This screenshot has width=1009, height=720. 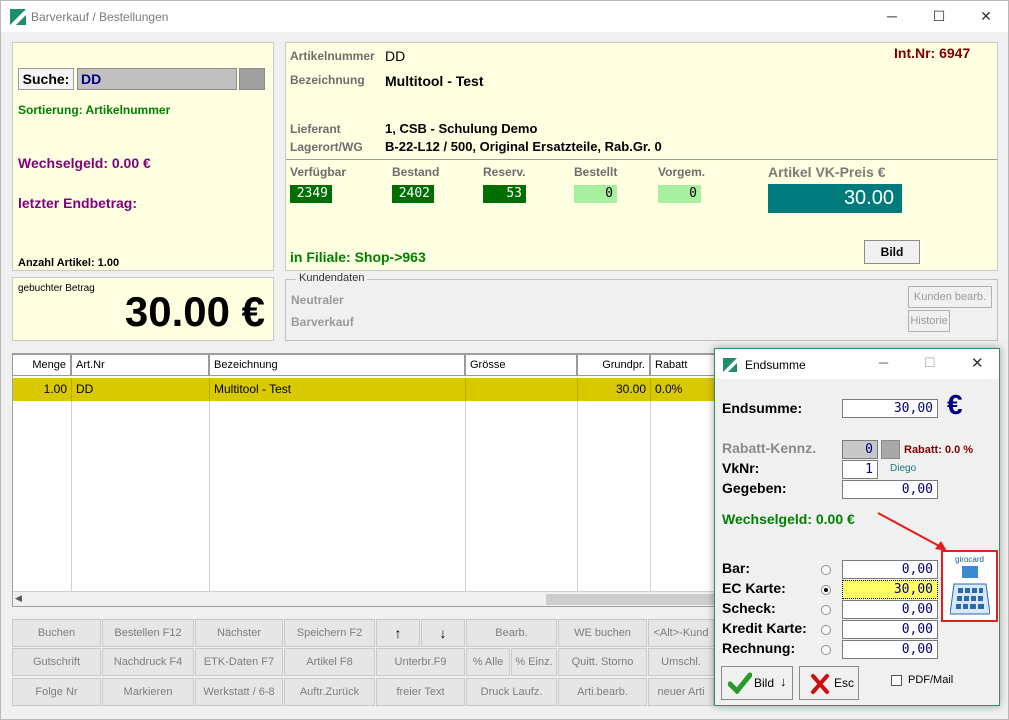 What do you see at coordinates (829, 683) in the screenshot?
I see `dialog-esc-button: Esc` at bounding box center [829, 683].